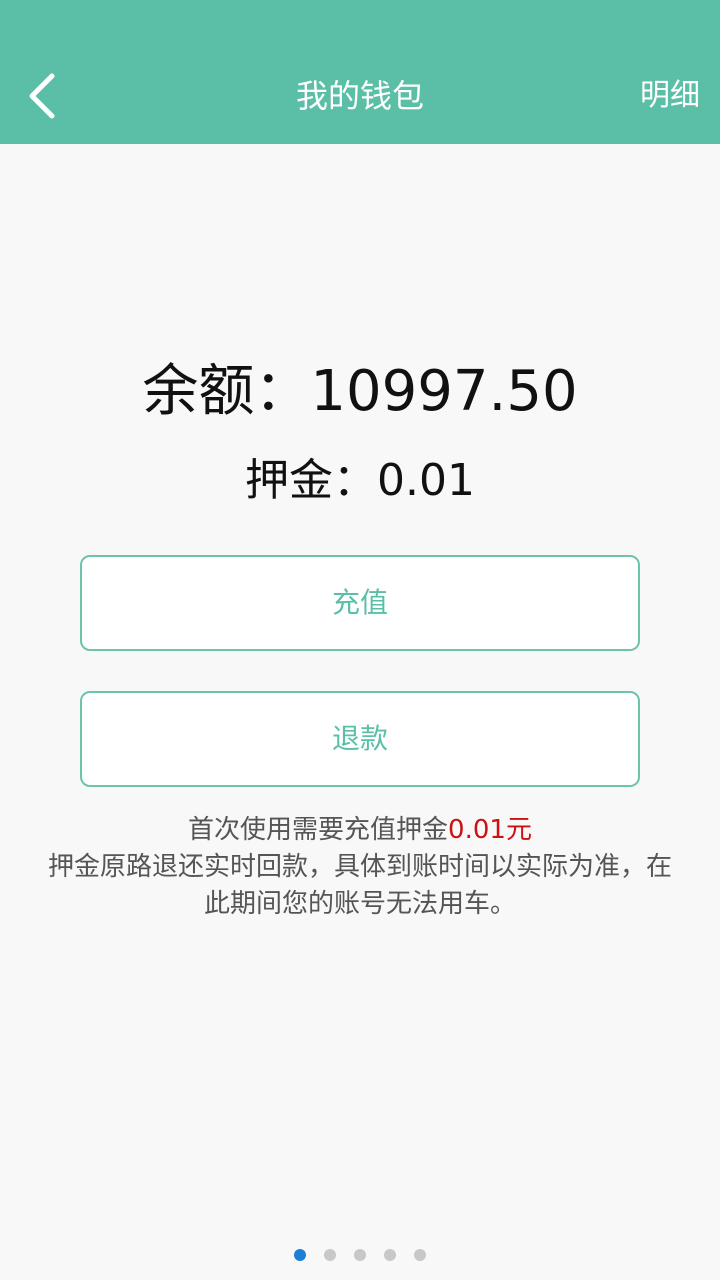 The height and width of the screenshot is (1280, 720). I want to click on refund-button: 退款, so click(360, 739).